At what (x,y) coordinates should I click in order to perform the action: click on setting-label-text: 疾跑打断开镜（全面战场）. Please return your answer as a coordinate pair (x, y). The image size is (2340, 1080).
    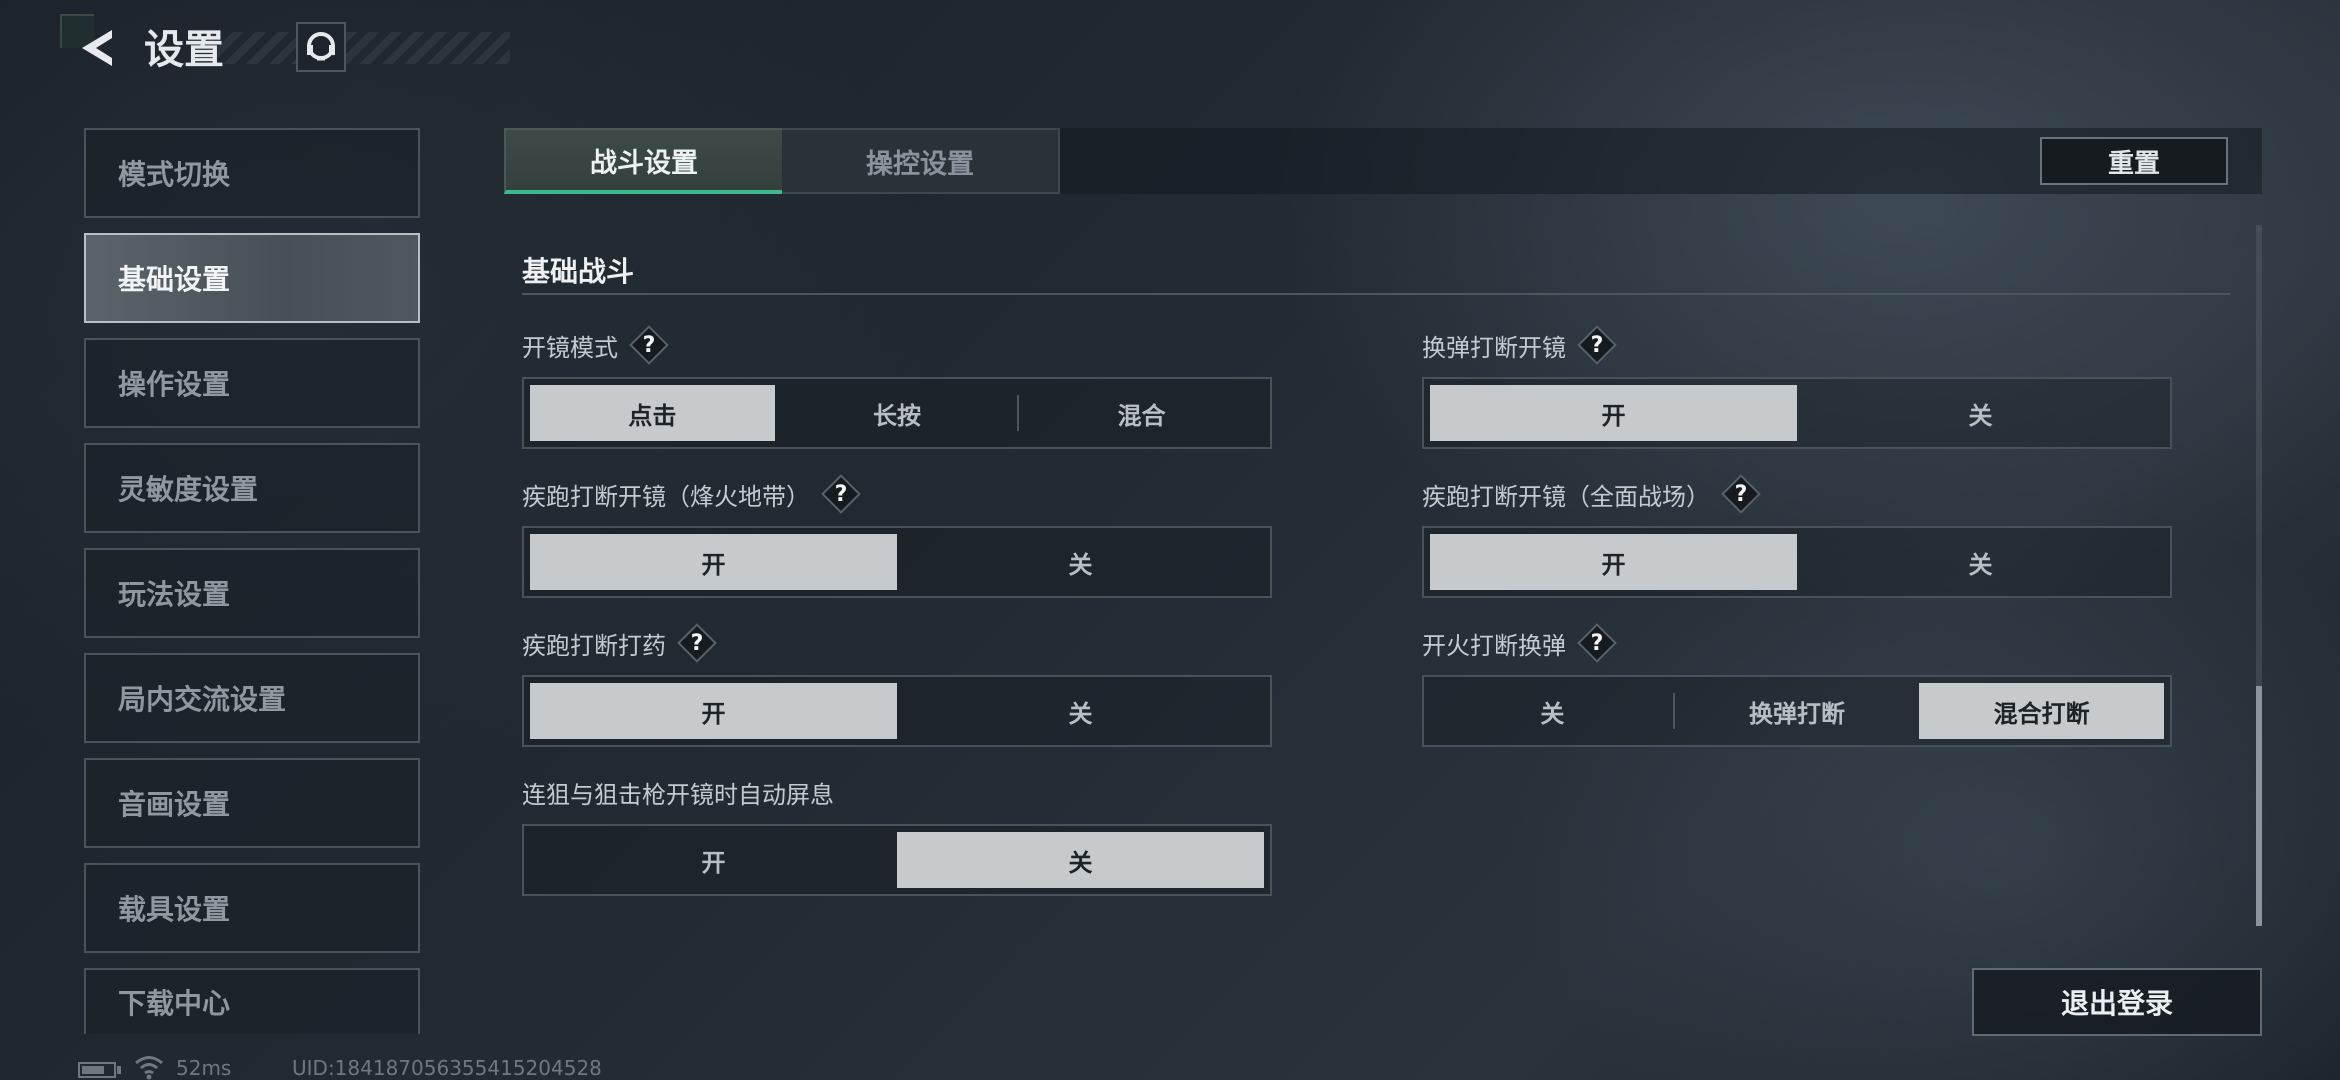
    Looking at the image, I should click on (1566, 496).